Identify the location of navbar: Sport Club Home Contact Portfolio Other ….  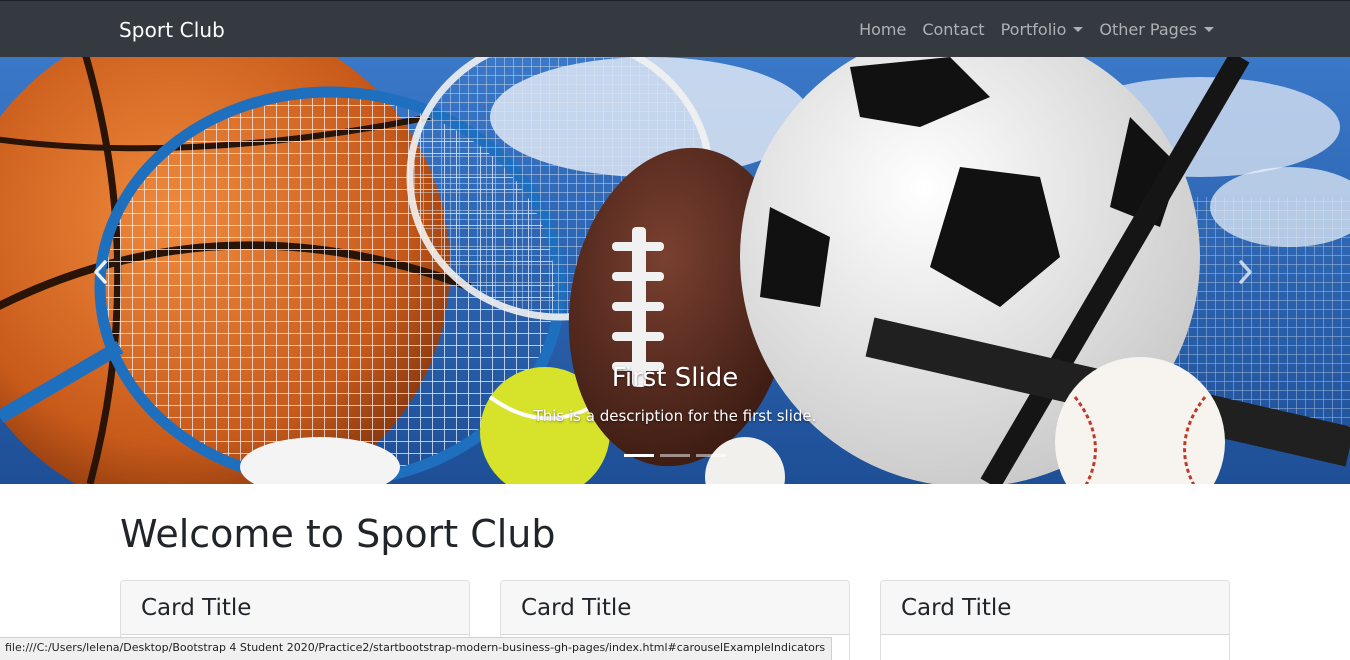
(675, 28).